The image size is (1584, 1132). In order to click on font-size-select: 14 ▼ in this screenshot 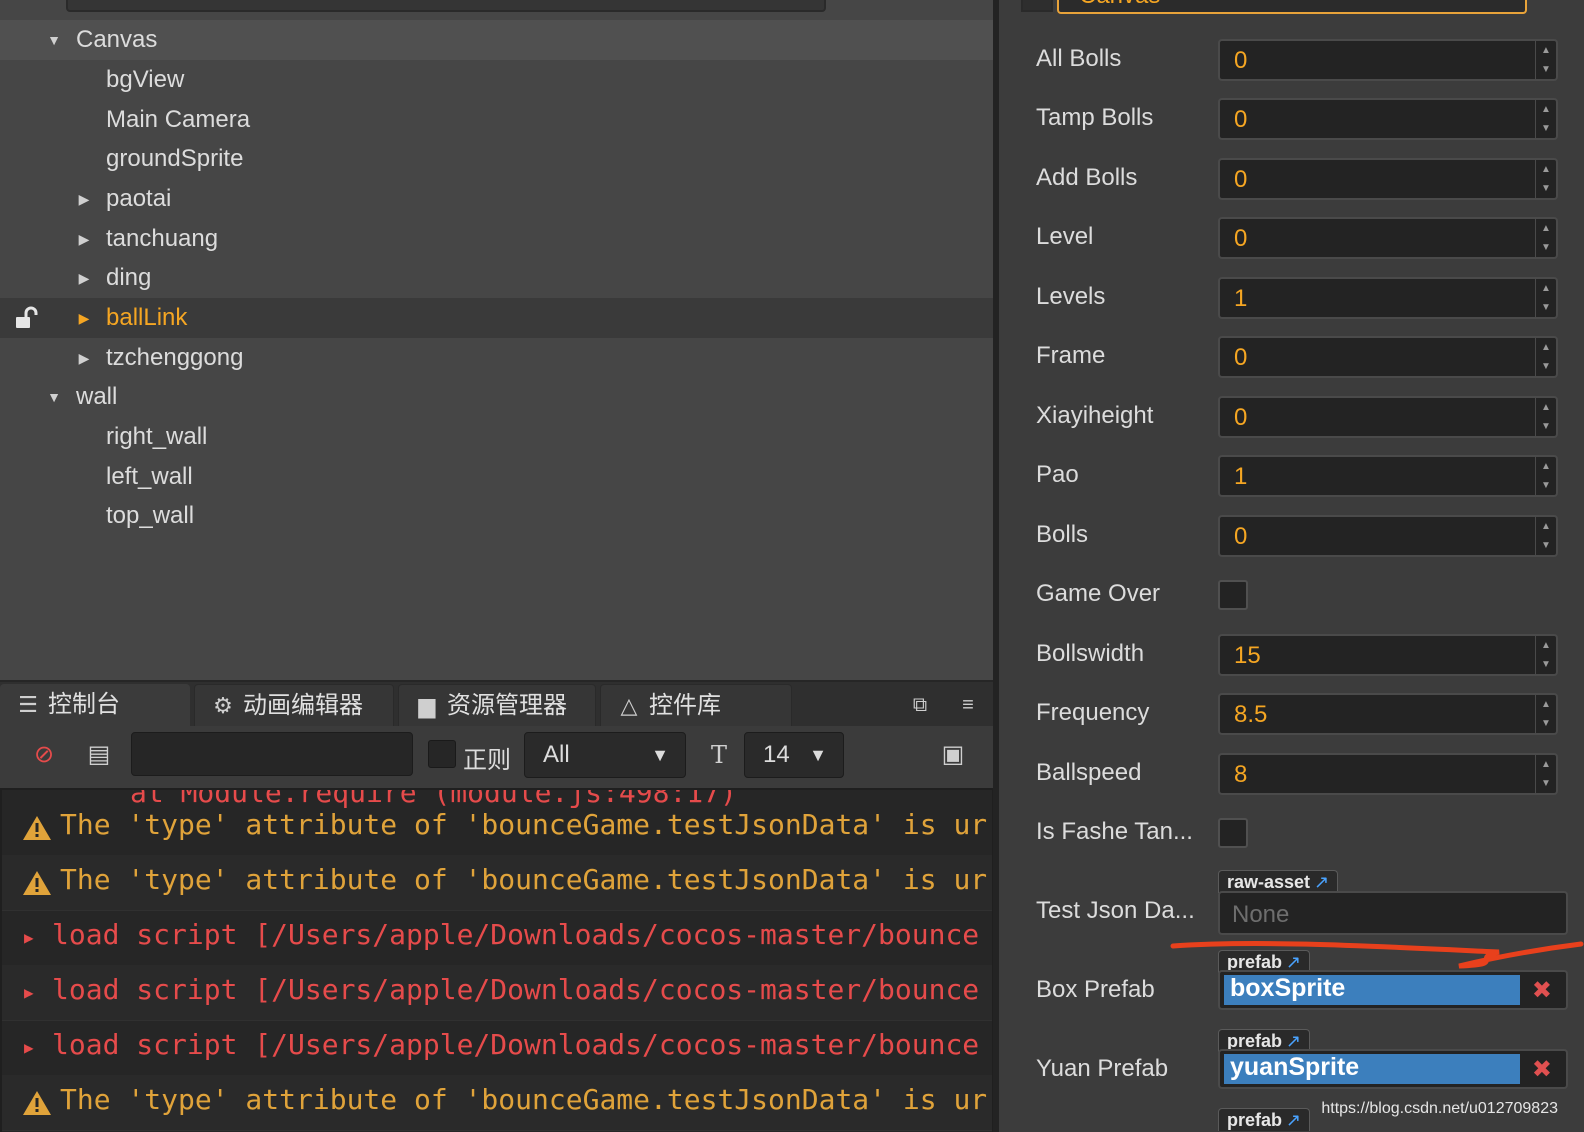, I will do `click(794, 755)`.